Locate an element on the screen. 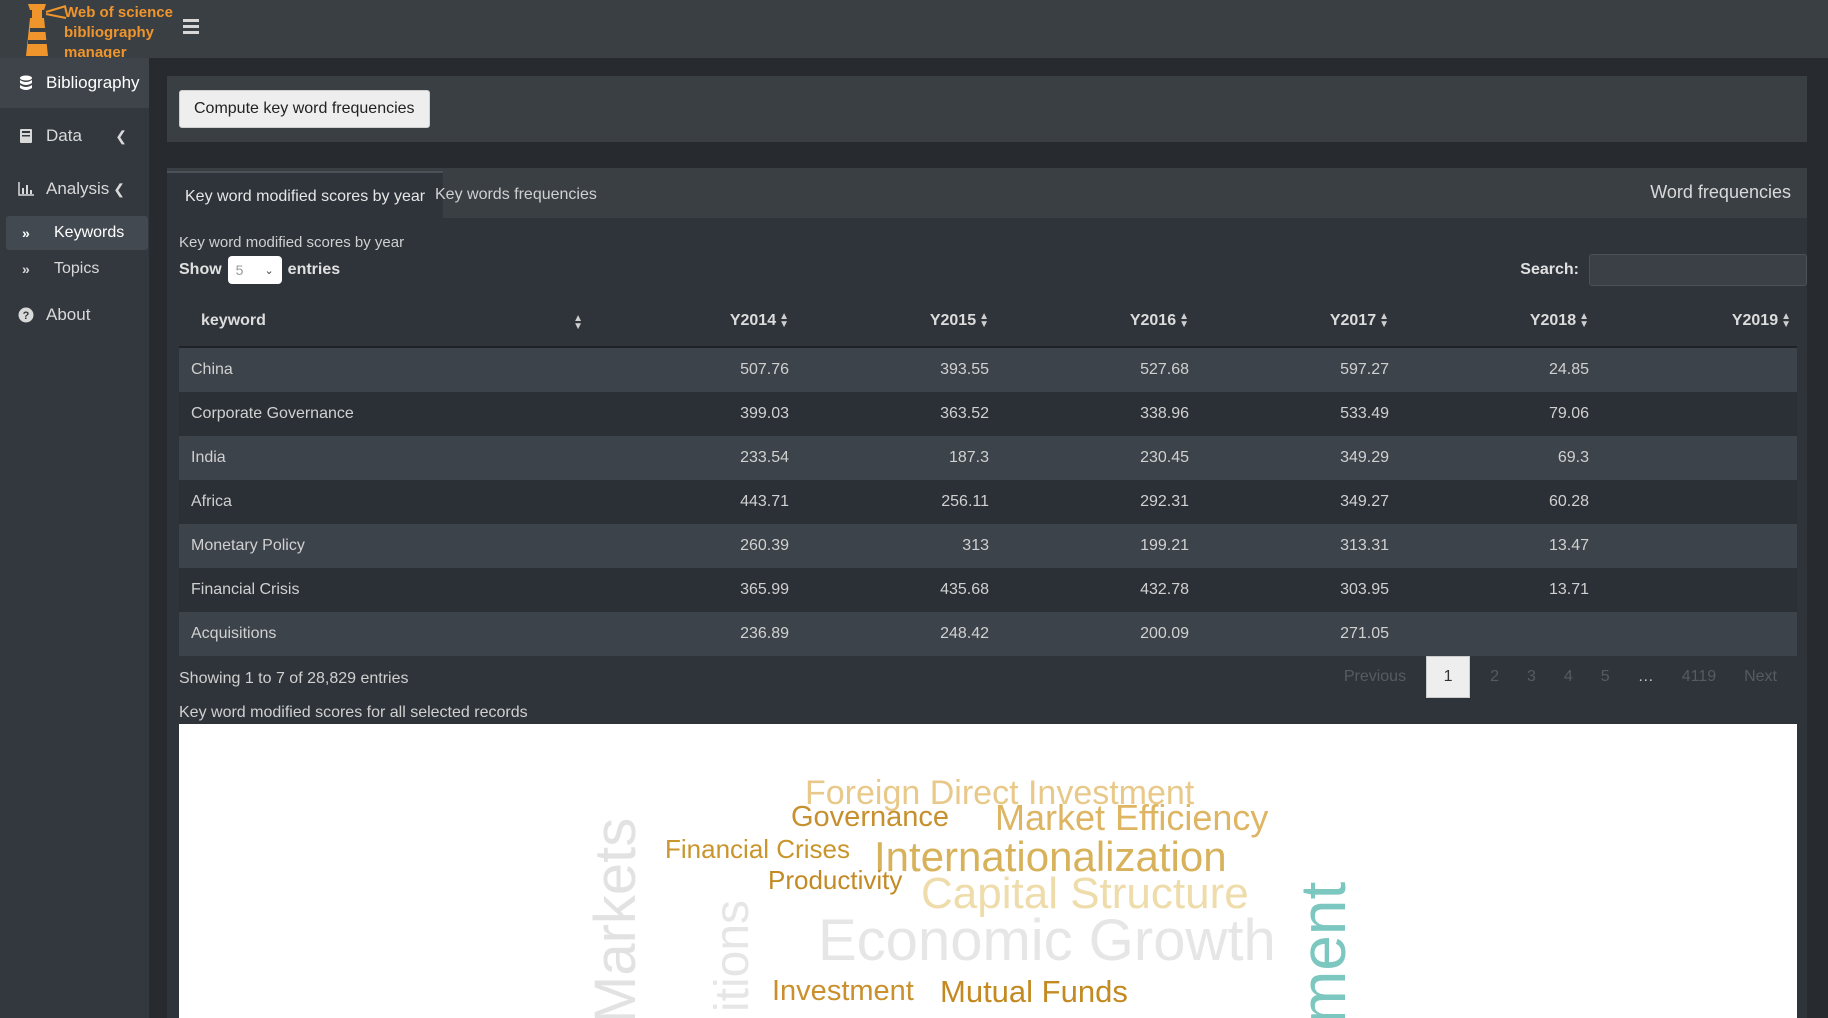 Image resolution: width=1828 pixels, height=1018 pixels. column-header-y2017: Y2017 ▲ ▼ is located at coordinates (1295, 322).